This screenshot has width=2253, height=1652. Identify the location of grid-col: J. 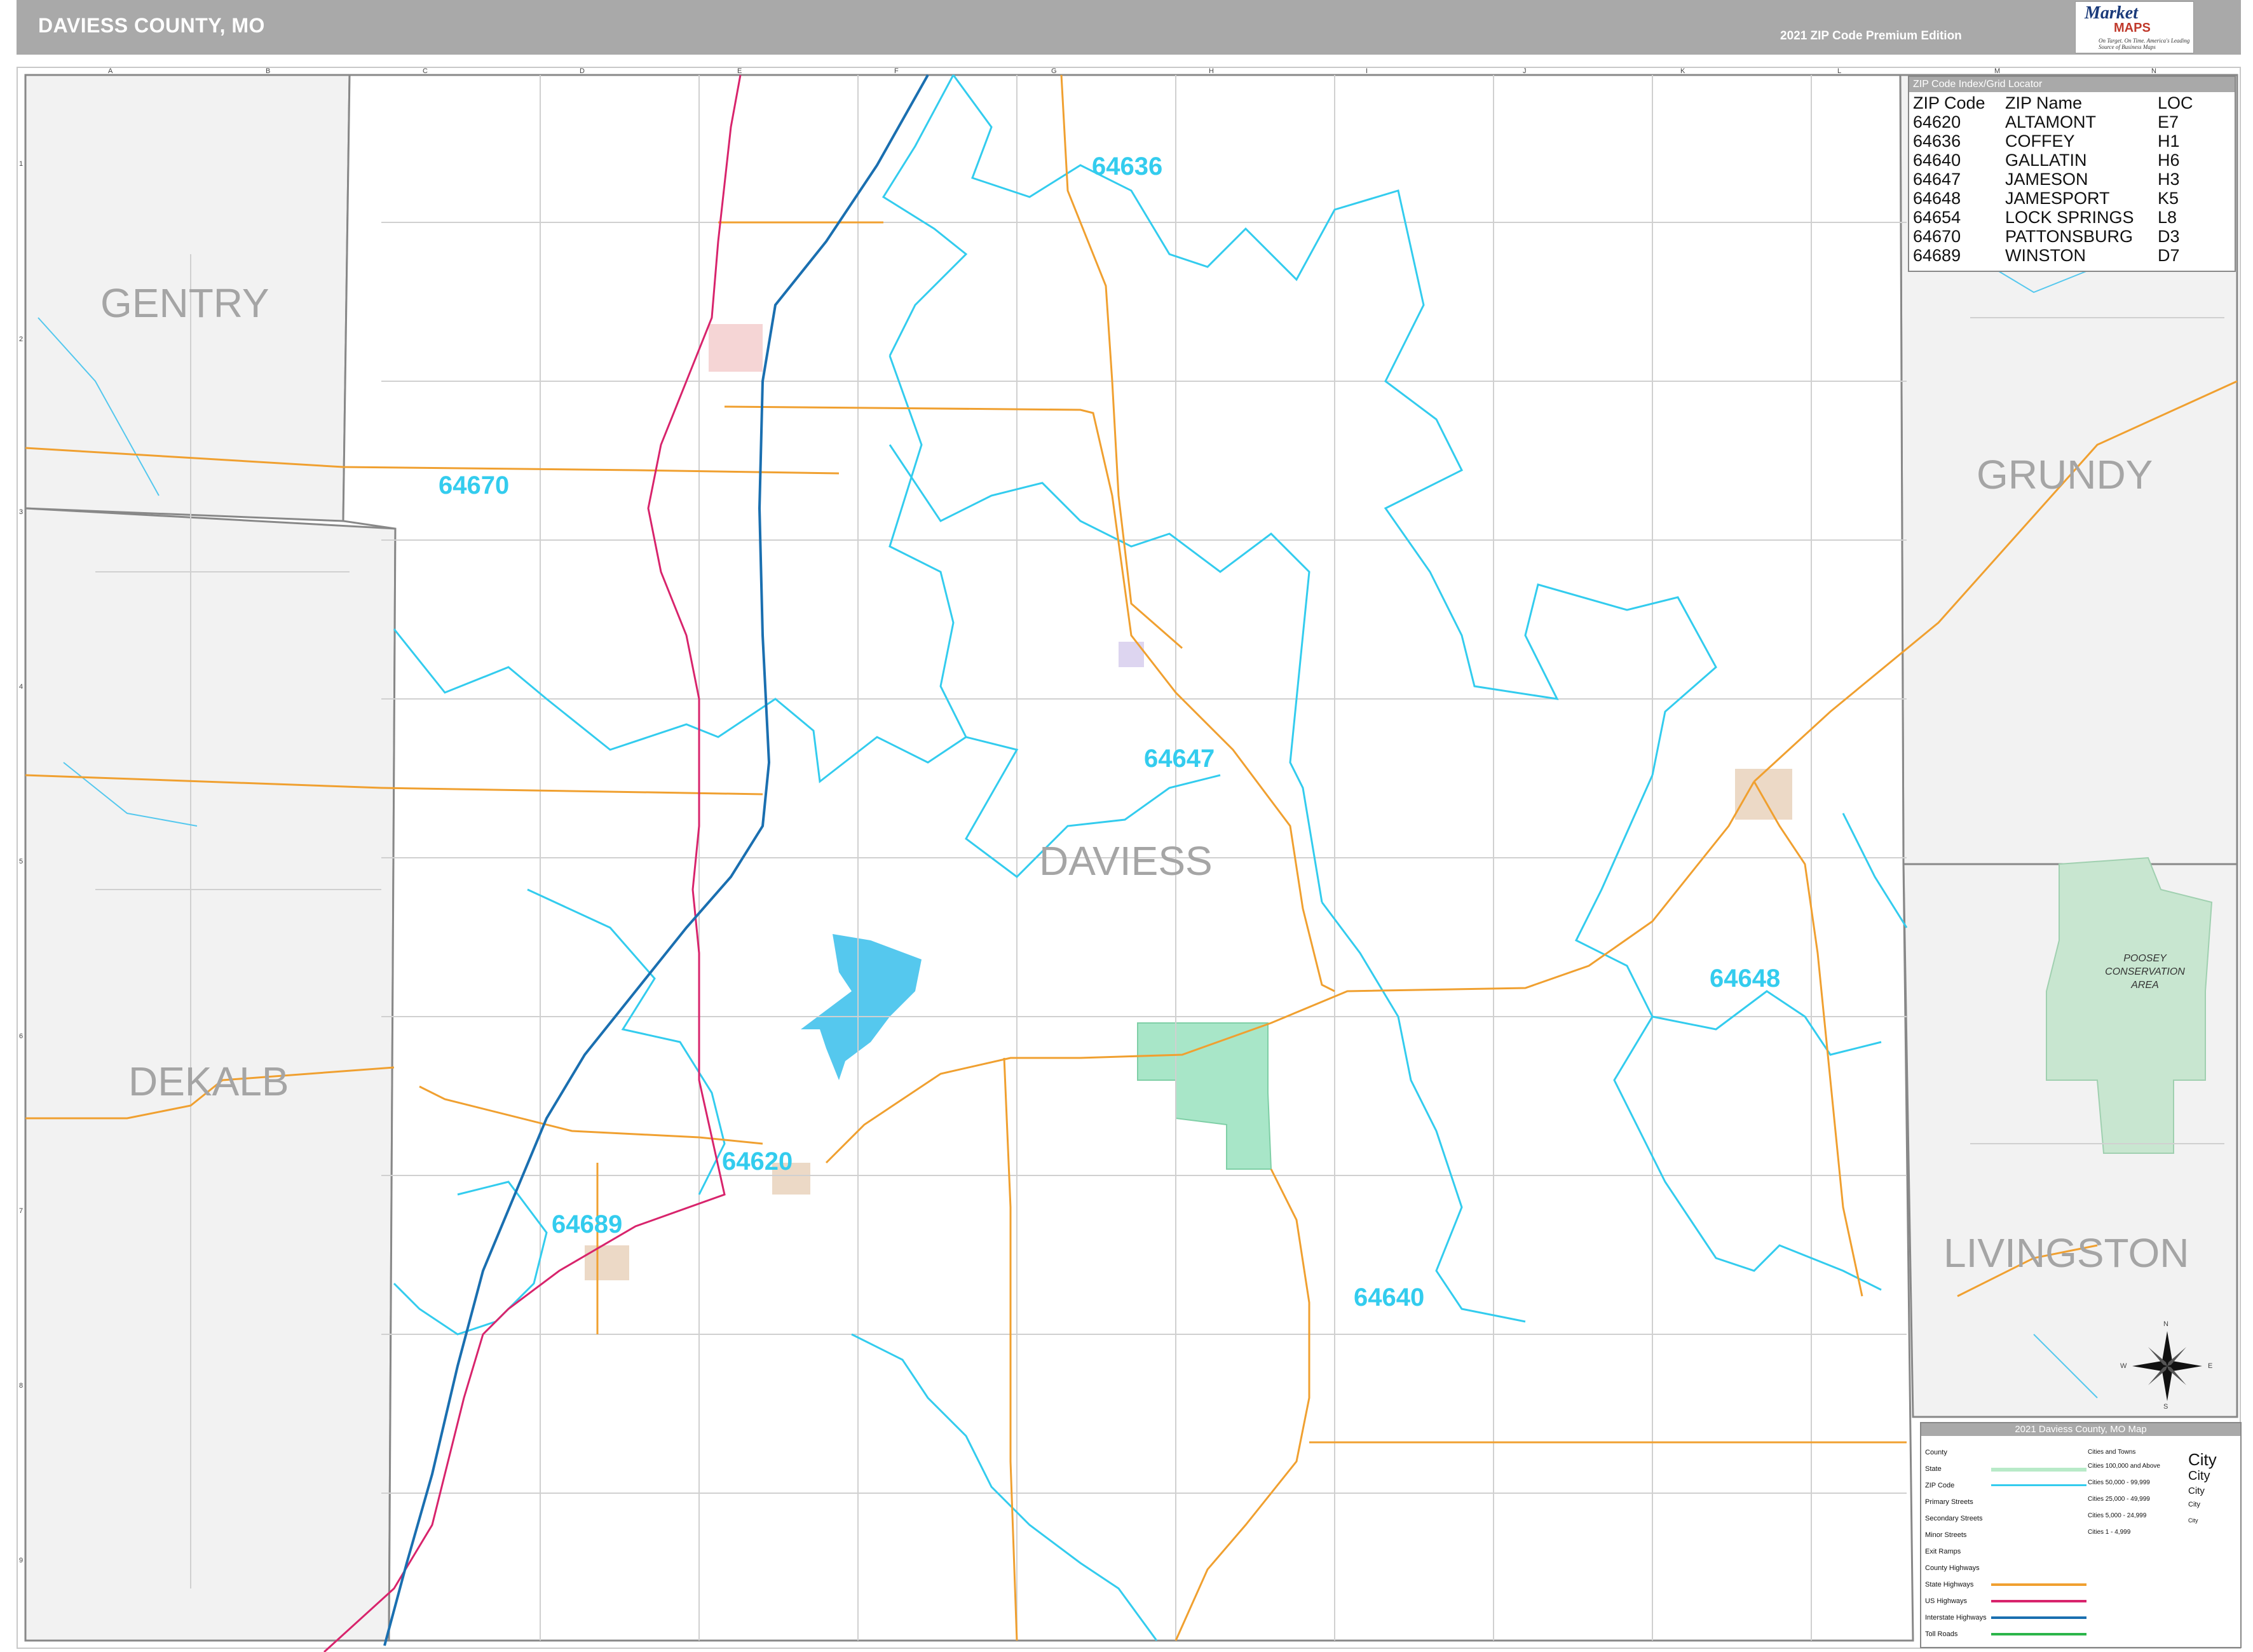
(1525, 71).